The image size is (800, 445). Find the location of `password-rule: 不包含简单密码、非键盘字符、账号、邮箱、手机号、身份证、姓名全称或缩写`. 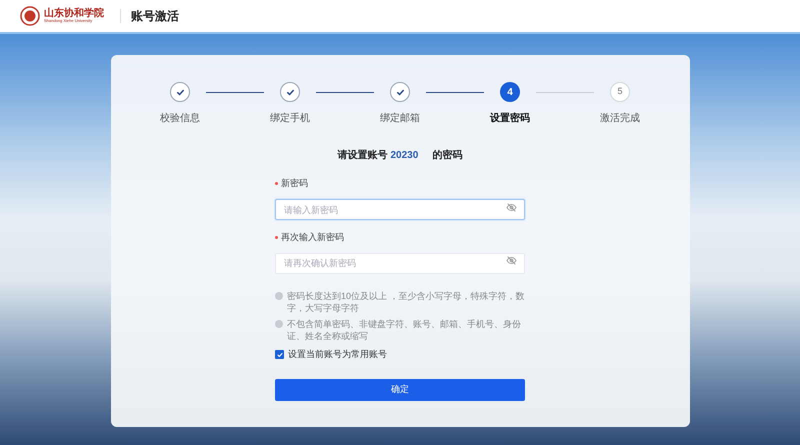

password-rule: 不包含简单密码、非键盘字符、账号、邮箱、手机号、身份证、姓名全称或缩写 is located at coordinates (404, 330).